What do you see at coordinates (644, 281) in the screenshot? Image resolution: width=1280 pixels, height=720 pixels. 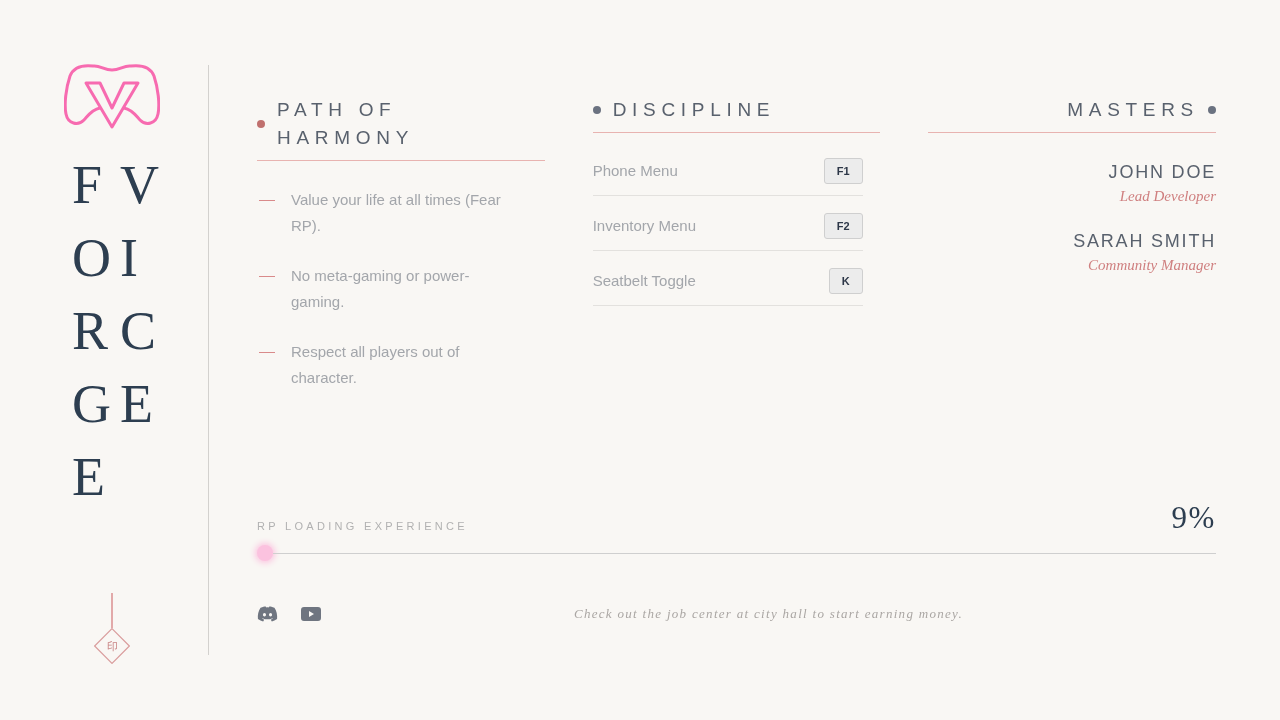 I see `keybind-label: Seatbelt Toggle` at bounding box center [644, 281].